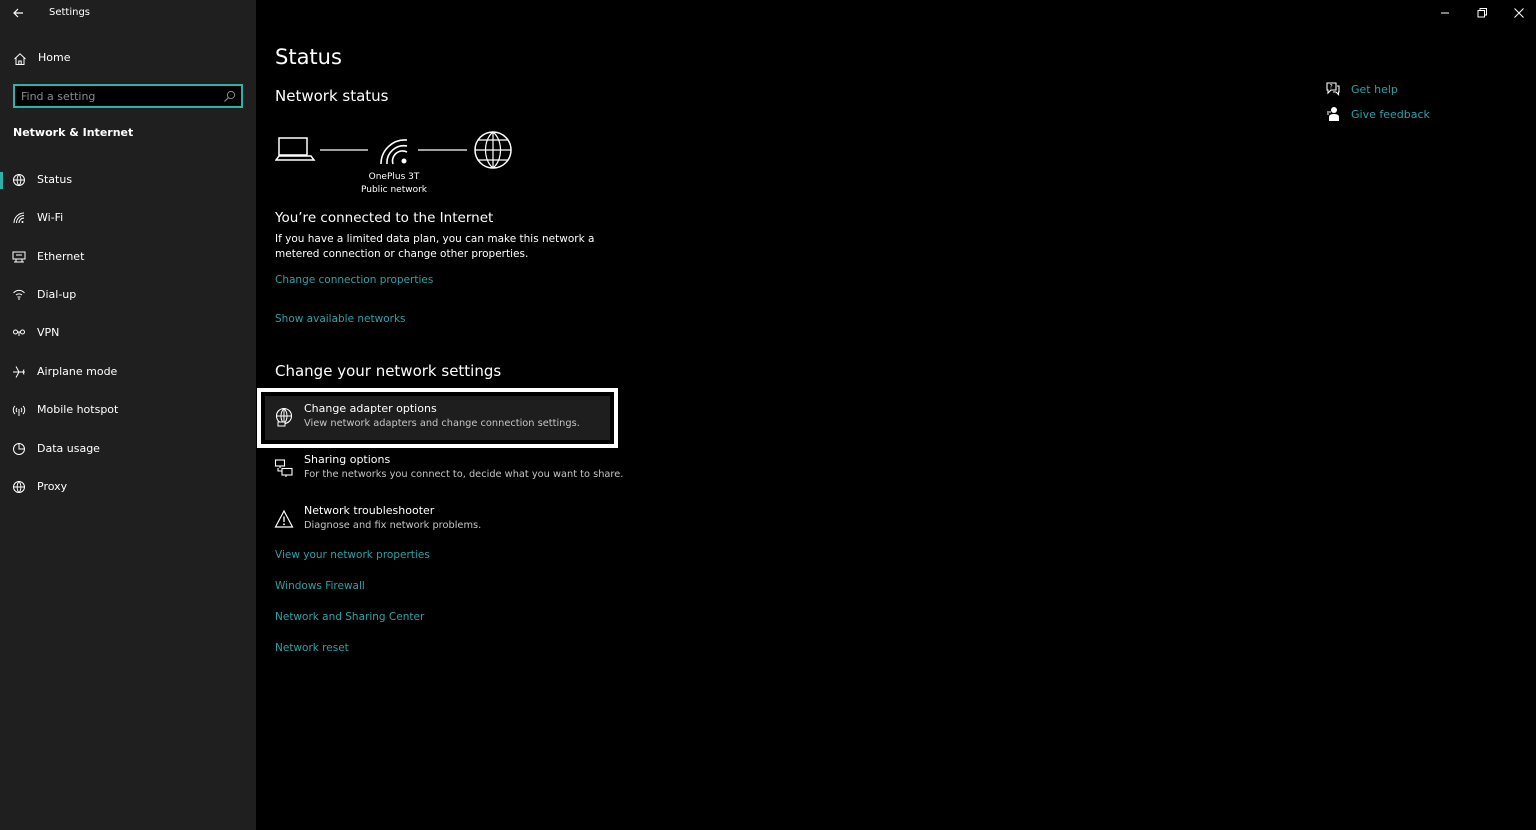  Describe the element at coordinates (284, 417) in the screenshot. I see `adapter-icon` at that location.